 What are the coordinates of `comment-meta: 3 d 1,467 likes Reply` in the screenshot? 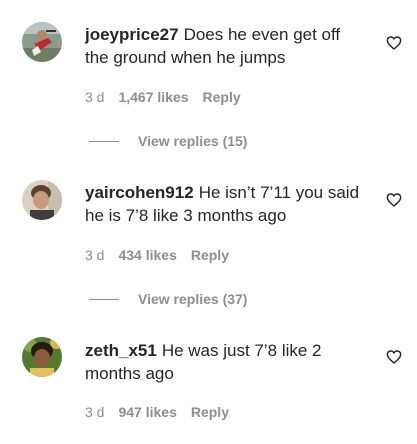 It's located at (163, 97).